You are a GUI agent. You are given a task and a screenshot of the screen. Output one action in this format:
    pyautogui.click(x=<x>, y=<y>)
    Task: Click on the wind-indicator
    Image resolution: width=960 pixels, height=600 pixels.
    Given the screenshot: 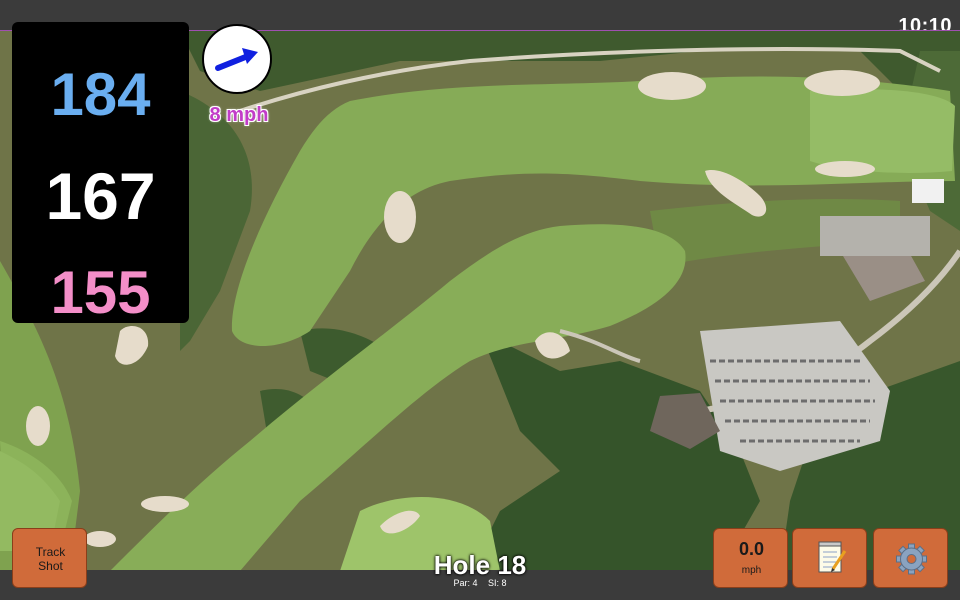 What is the action you would take?
    pyautogui.click(x=237, y=59)
    